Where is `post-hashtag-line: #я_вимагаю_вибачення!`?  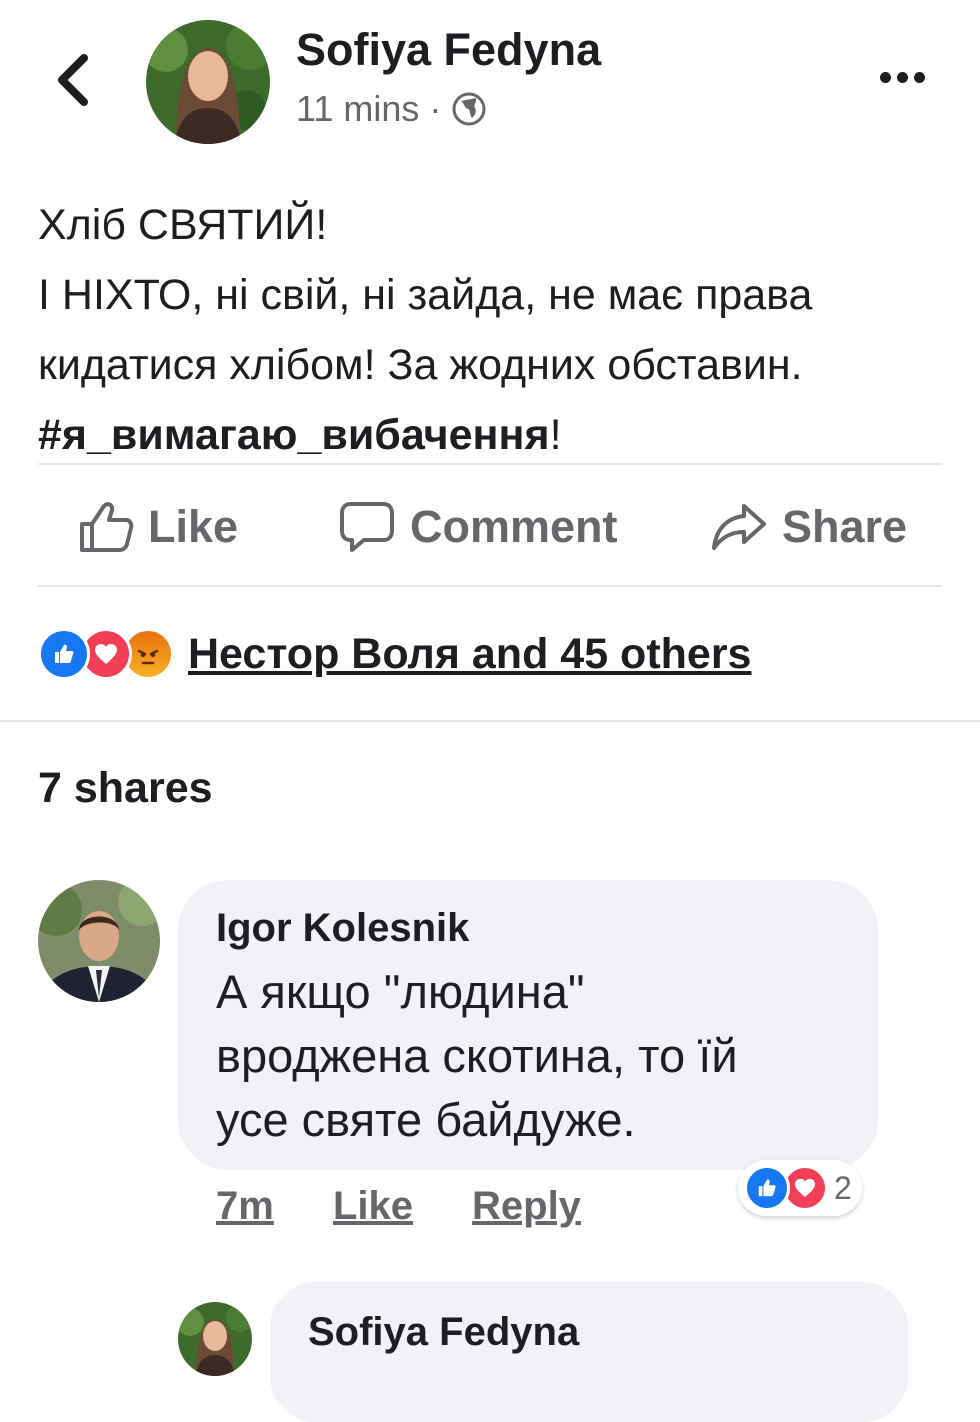 post-hashtag-line: #я_вимагаю_вибачення! is located at coordinates (498, 435).